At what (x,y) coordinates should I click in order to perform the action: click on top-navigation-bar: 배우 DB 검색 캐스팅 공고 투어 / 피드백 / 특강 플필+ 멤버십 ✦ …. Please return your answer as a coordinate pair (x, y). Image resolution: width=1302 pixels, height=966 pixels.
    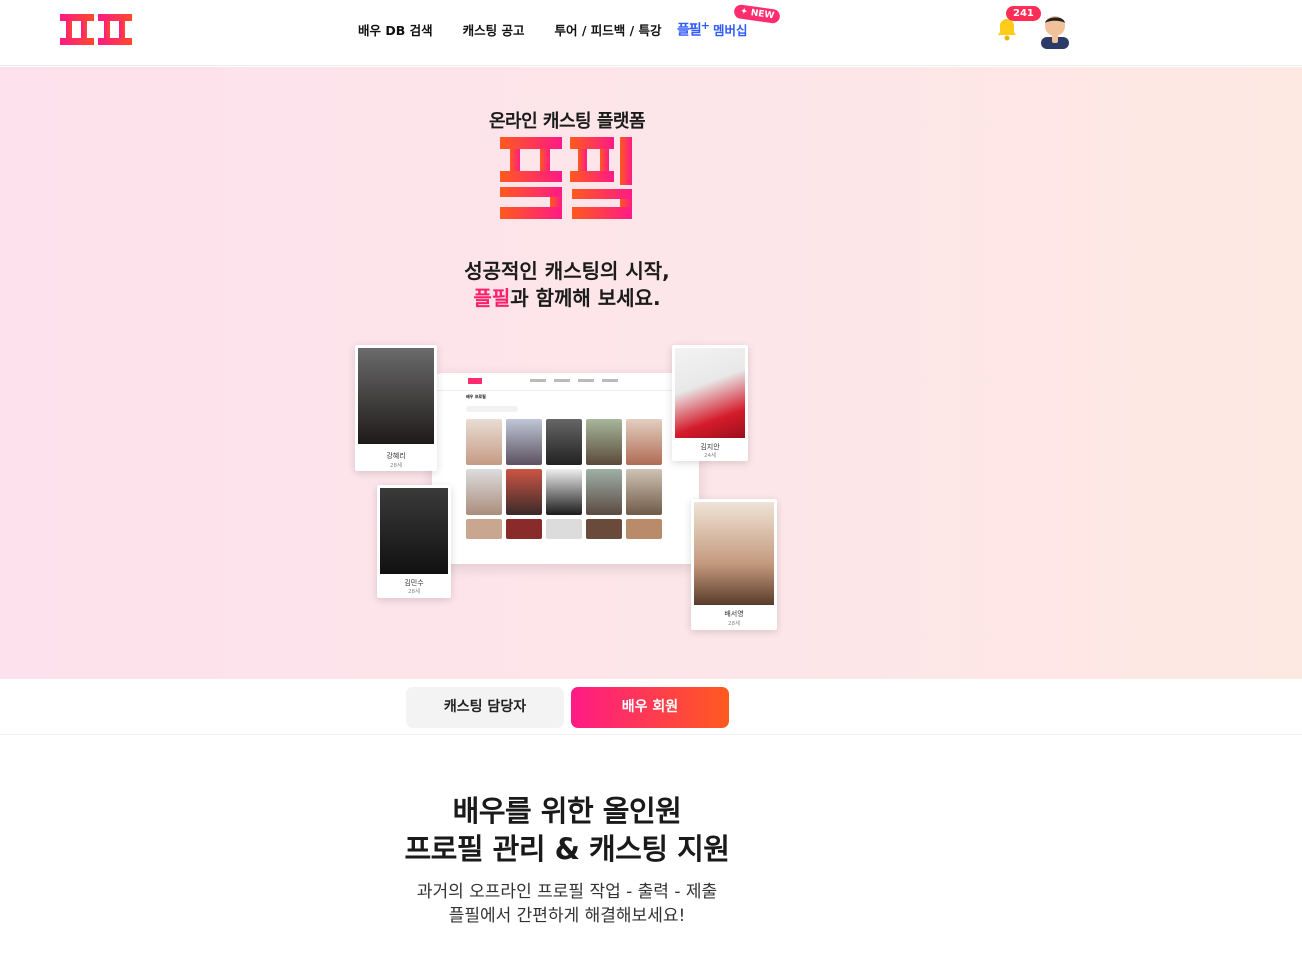
    Looking at the image, I should click on (651, 33).